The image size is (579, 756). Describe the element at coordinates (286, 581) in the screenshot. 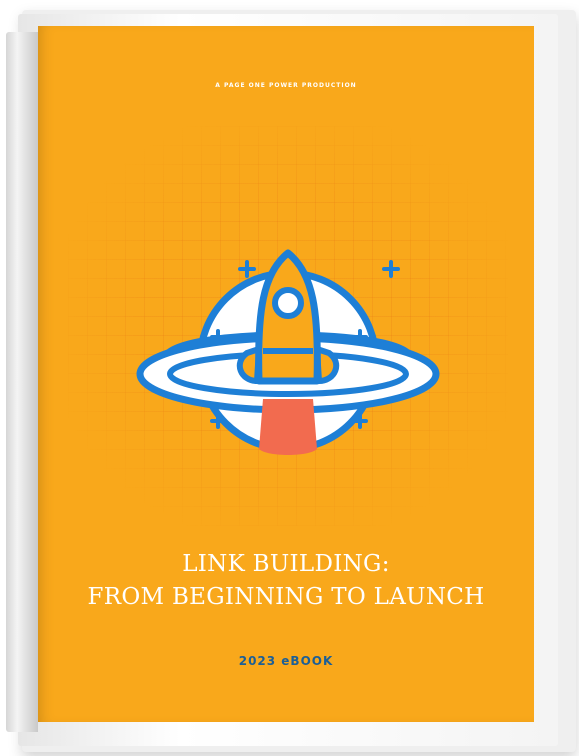

I see `cover-title: LINK BUILDING: FROM BEGINNING TO LAUNCH` at that location.